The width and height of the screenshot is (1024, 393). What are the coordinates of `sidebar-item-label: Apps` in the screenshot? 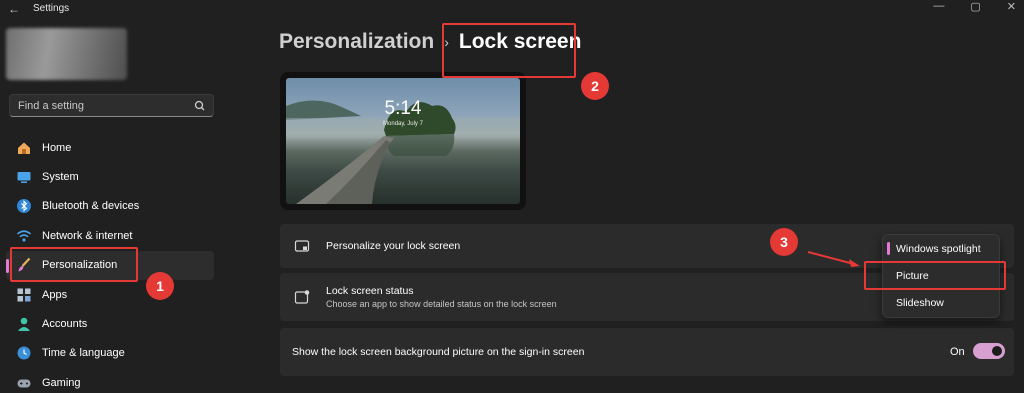 It's located at (55, 294).